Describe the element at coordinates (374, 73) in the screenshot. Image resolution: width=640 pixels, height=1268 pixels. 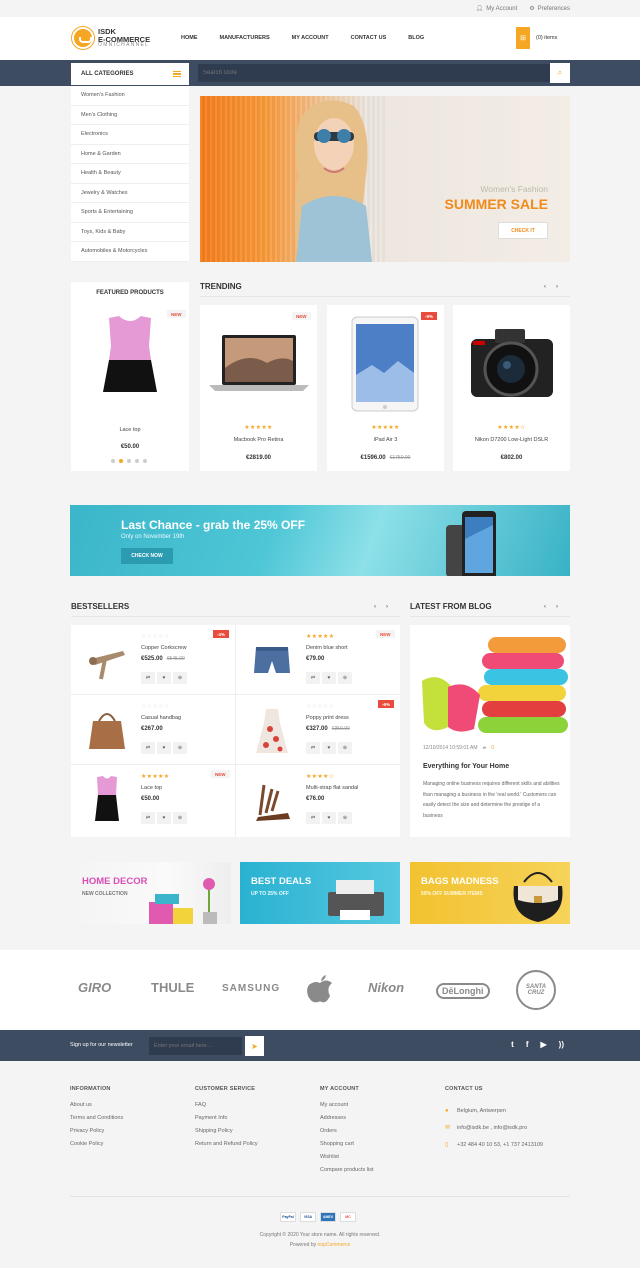
I see `search-input` at that location.